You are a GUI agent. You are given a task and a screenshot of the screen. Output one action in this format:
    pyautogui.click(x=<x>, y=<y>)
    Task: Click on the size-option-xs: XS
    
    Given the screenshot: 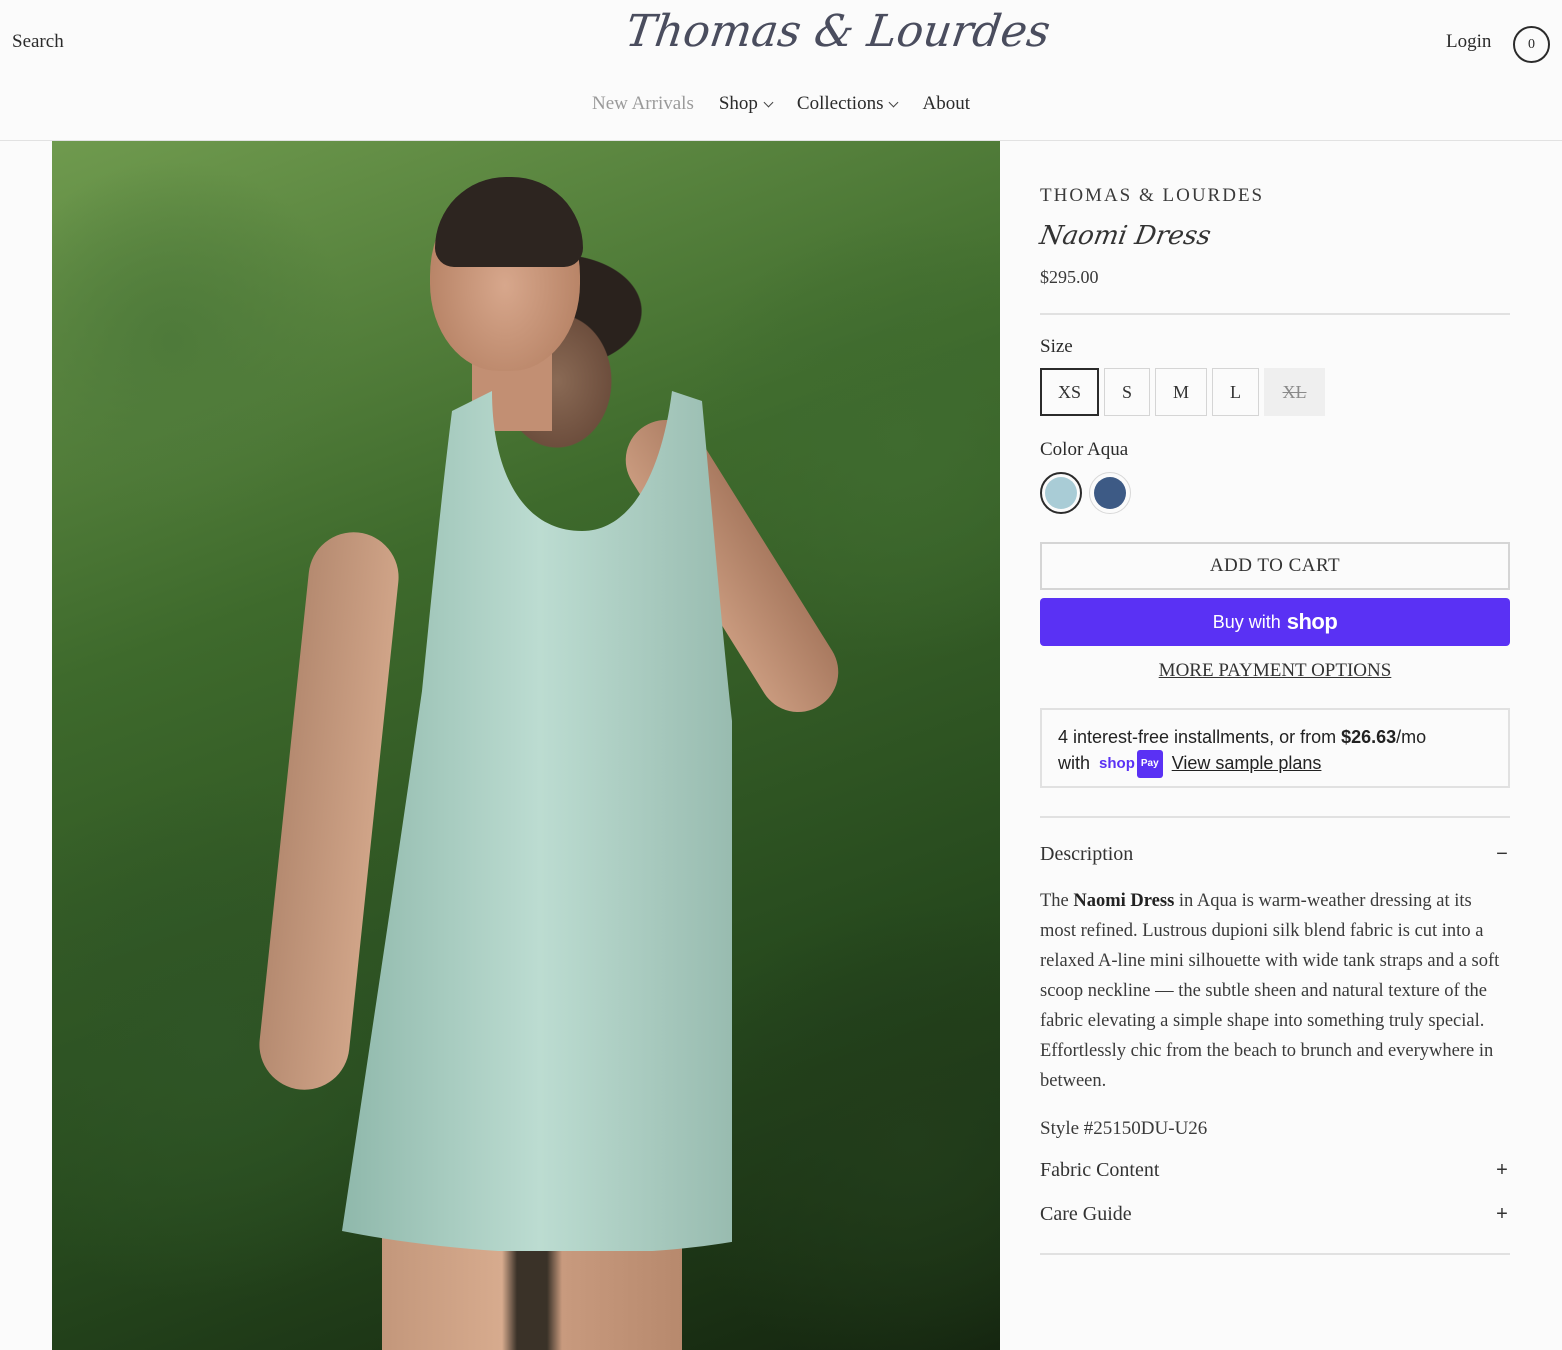 What is the action you would take?
    pyautogui.click(x=1069, y=392)
    